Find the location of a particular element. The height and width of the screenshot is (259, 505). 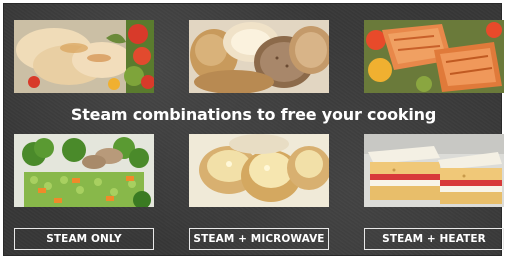

steam-only-button: STEAM ONLY is located at coordinates (84, 239).